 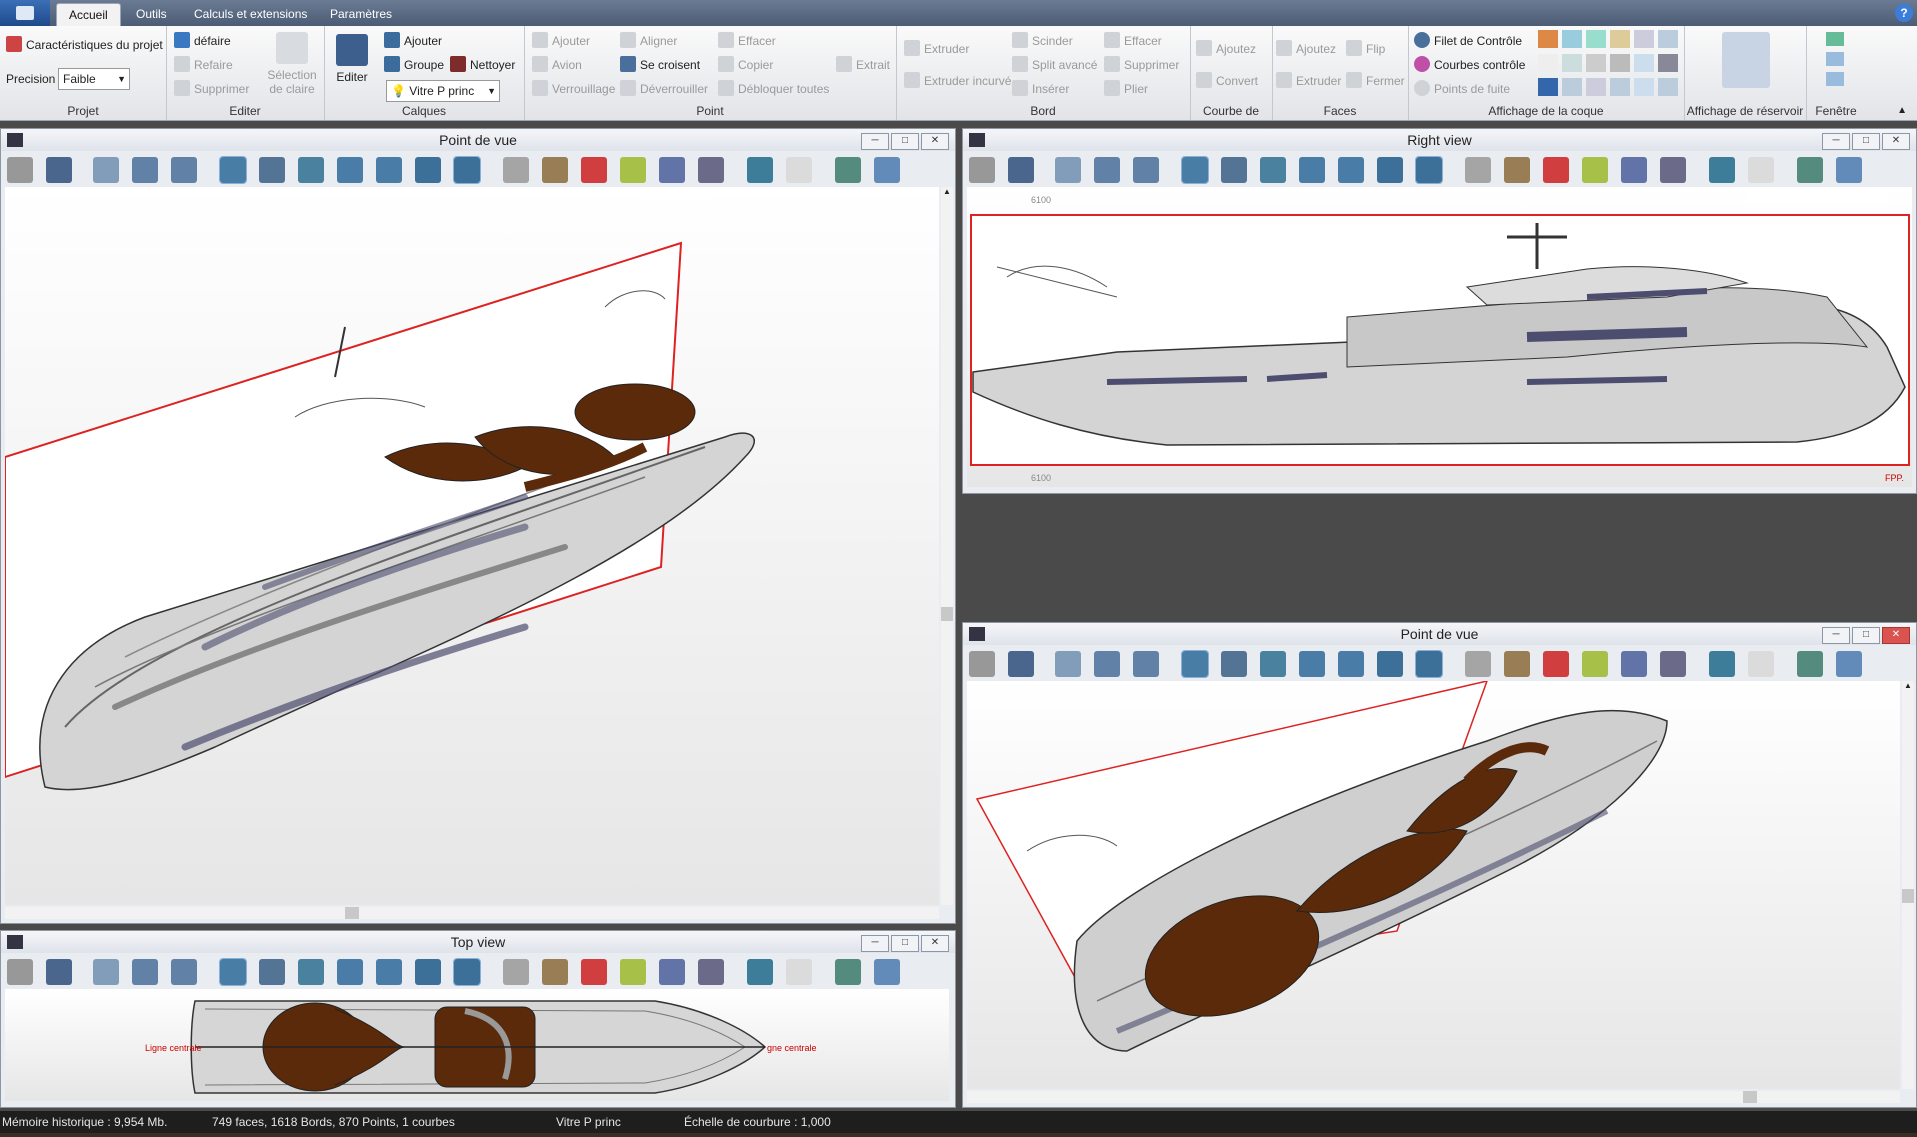 I want to click on selection-button: Sélection de claire, so click(x=292, y=64).